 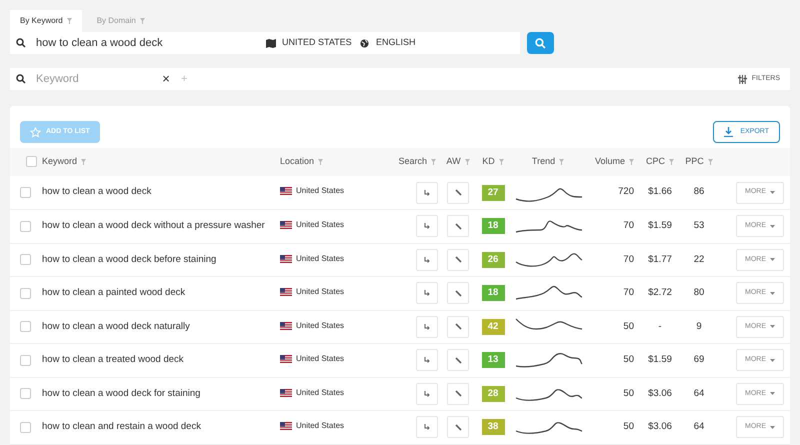 What do you see at coordinates (265, 43) in the screenshot?
I see `keyword-search-field: how to clean a wood deck UNITED STATES ENGLISH` at bounding box center [265, 43].